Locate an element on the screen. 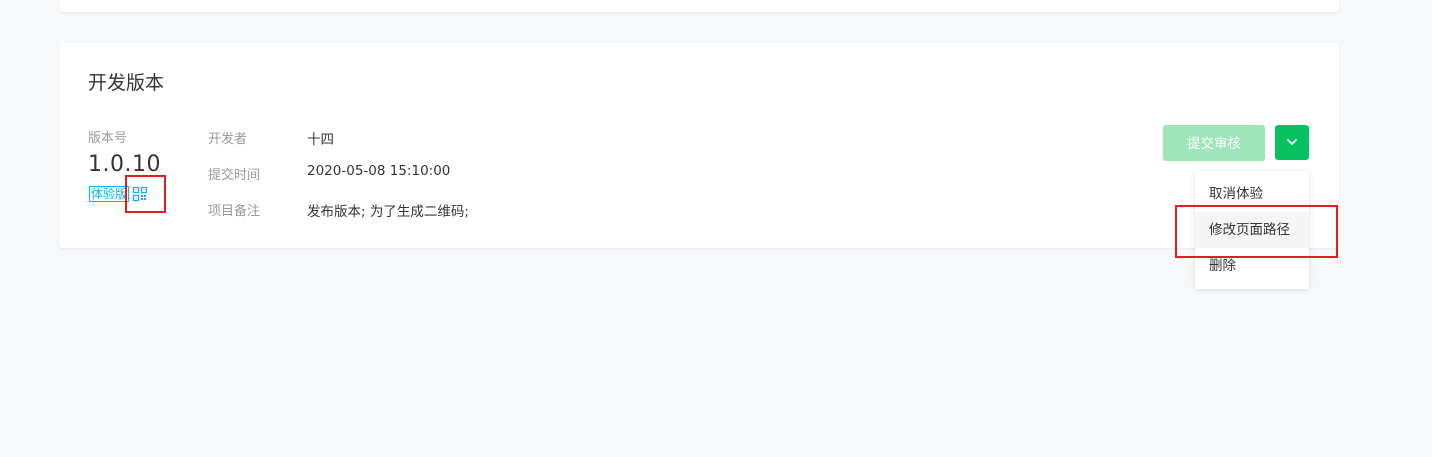 This screenshot has width=1432, height=457. version-label: 版本号 is located at coordinates (108, 138).